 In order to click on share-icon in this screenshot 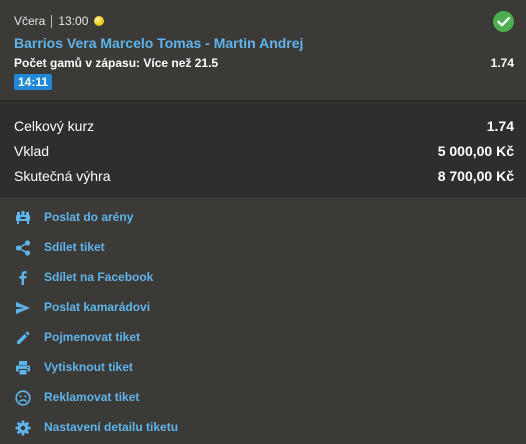, I will do `click(23, 248)`.